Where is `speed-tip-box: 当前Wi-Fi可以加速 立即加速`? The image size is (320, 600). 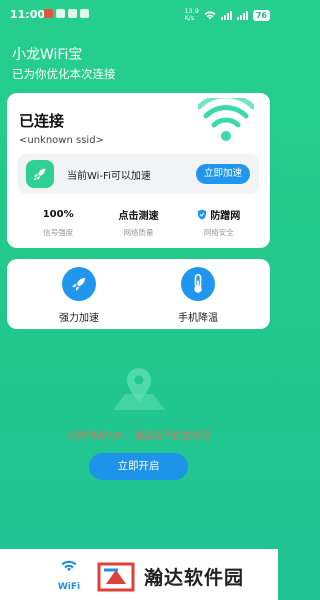
speed-tip-box: 当前Wi-Fi可以加速 立即加速 is located at coordinates (138, 174).